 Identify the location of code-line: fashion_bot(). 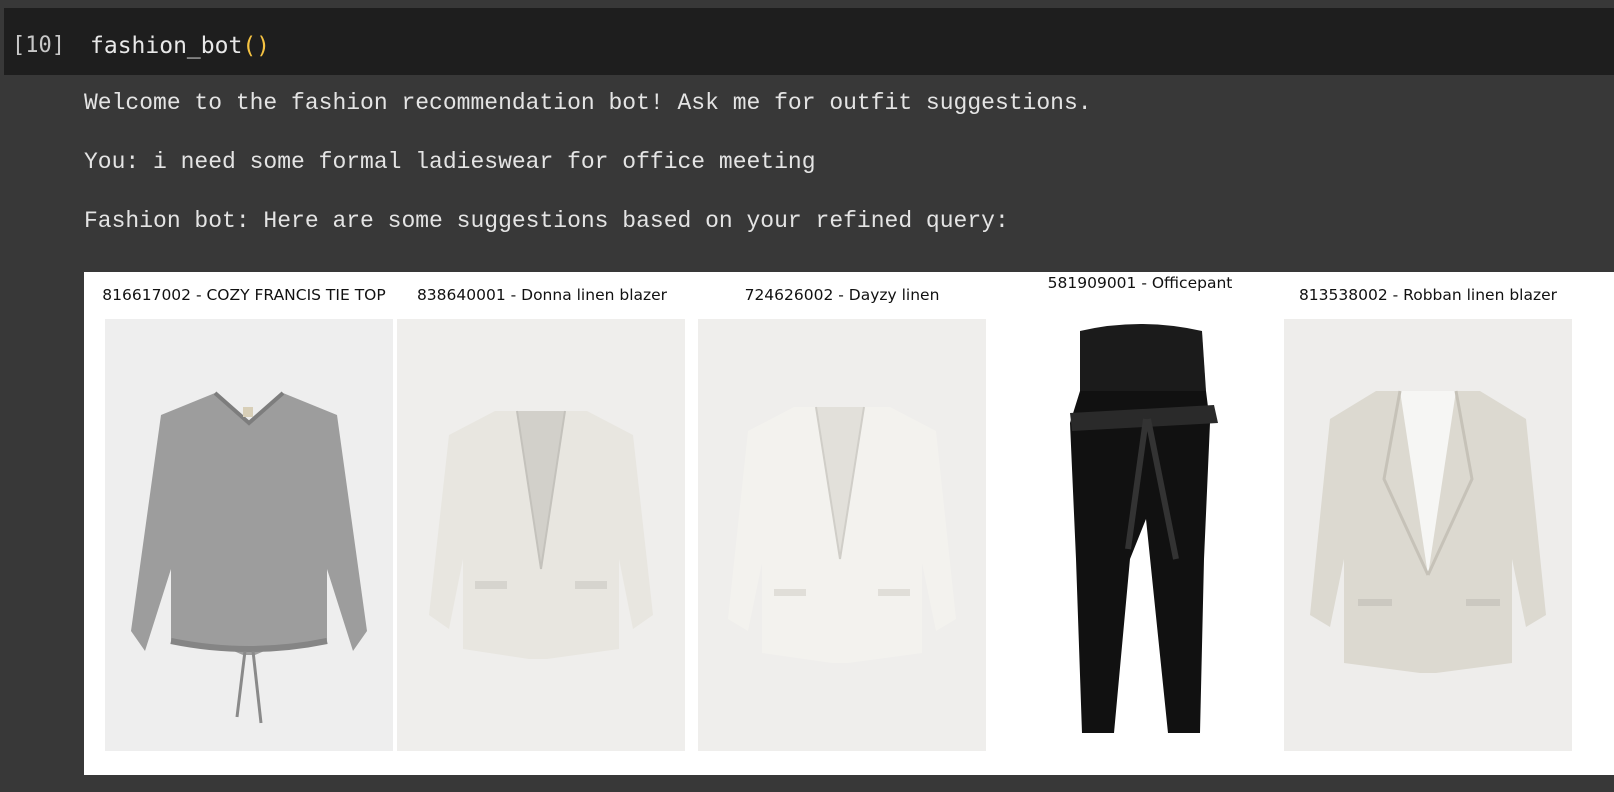
(180, 46).